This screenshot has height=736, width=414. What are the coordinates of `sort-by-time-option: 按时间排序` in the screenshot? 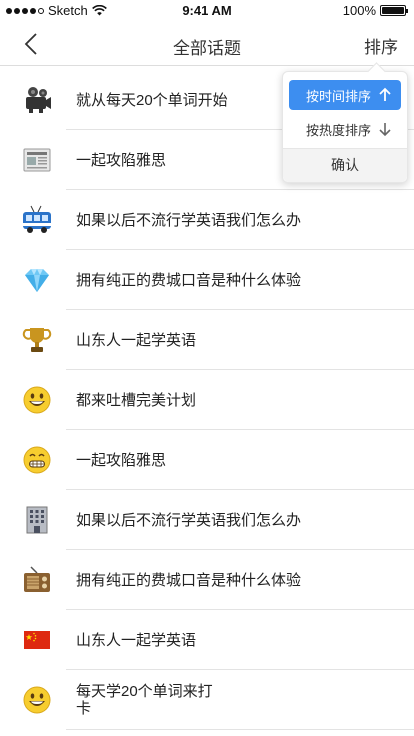 It's located at (345, 95).